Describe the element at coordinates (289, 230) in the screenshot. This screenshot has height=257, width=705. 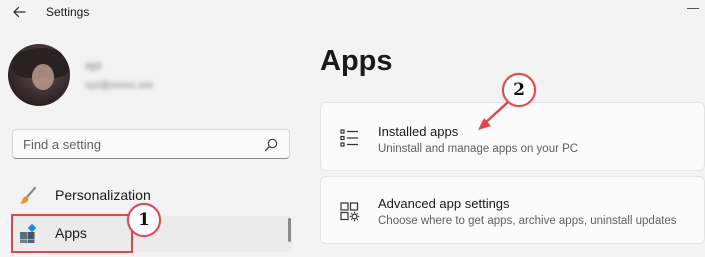
I see `scrollbar` at that location.